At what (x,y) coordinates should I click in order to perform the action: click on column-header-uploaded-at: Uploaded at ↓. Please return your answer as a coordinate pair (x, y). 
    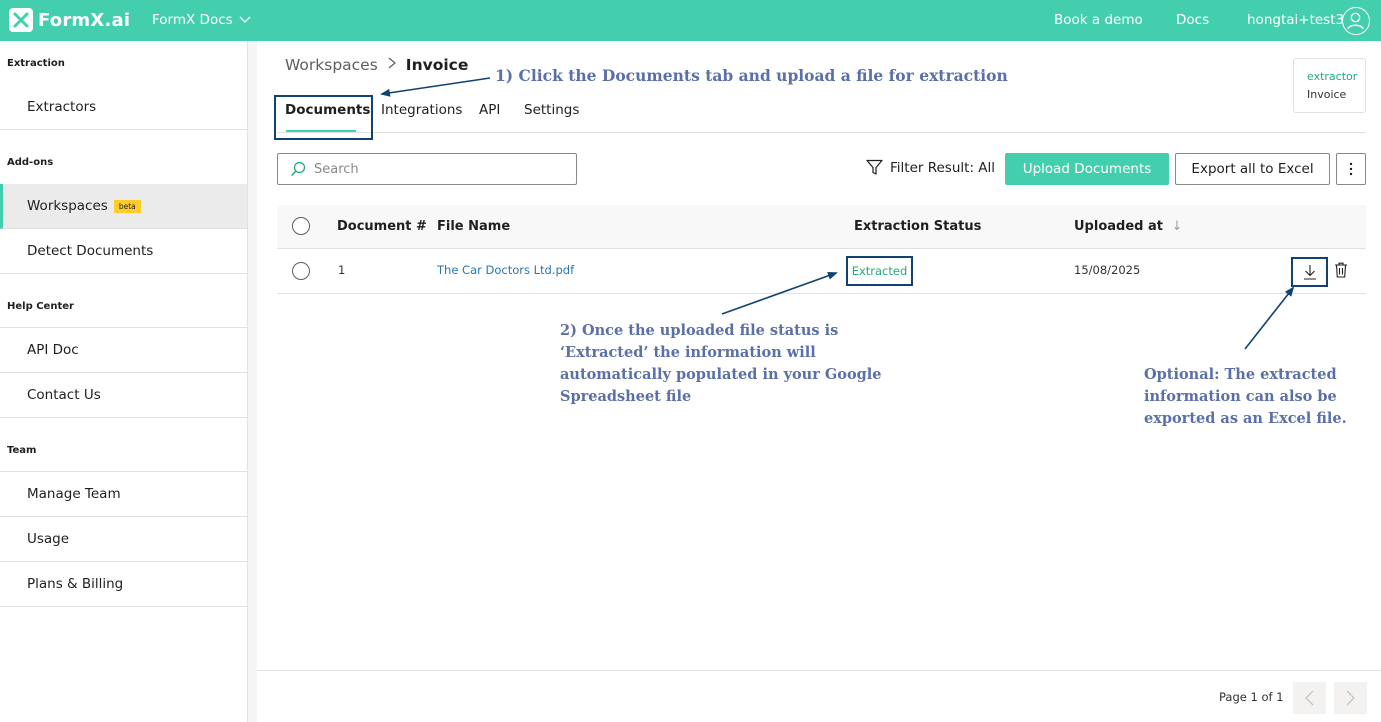
    Looking at the image, I should click on (1128, 226).